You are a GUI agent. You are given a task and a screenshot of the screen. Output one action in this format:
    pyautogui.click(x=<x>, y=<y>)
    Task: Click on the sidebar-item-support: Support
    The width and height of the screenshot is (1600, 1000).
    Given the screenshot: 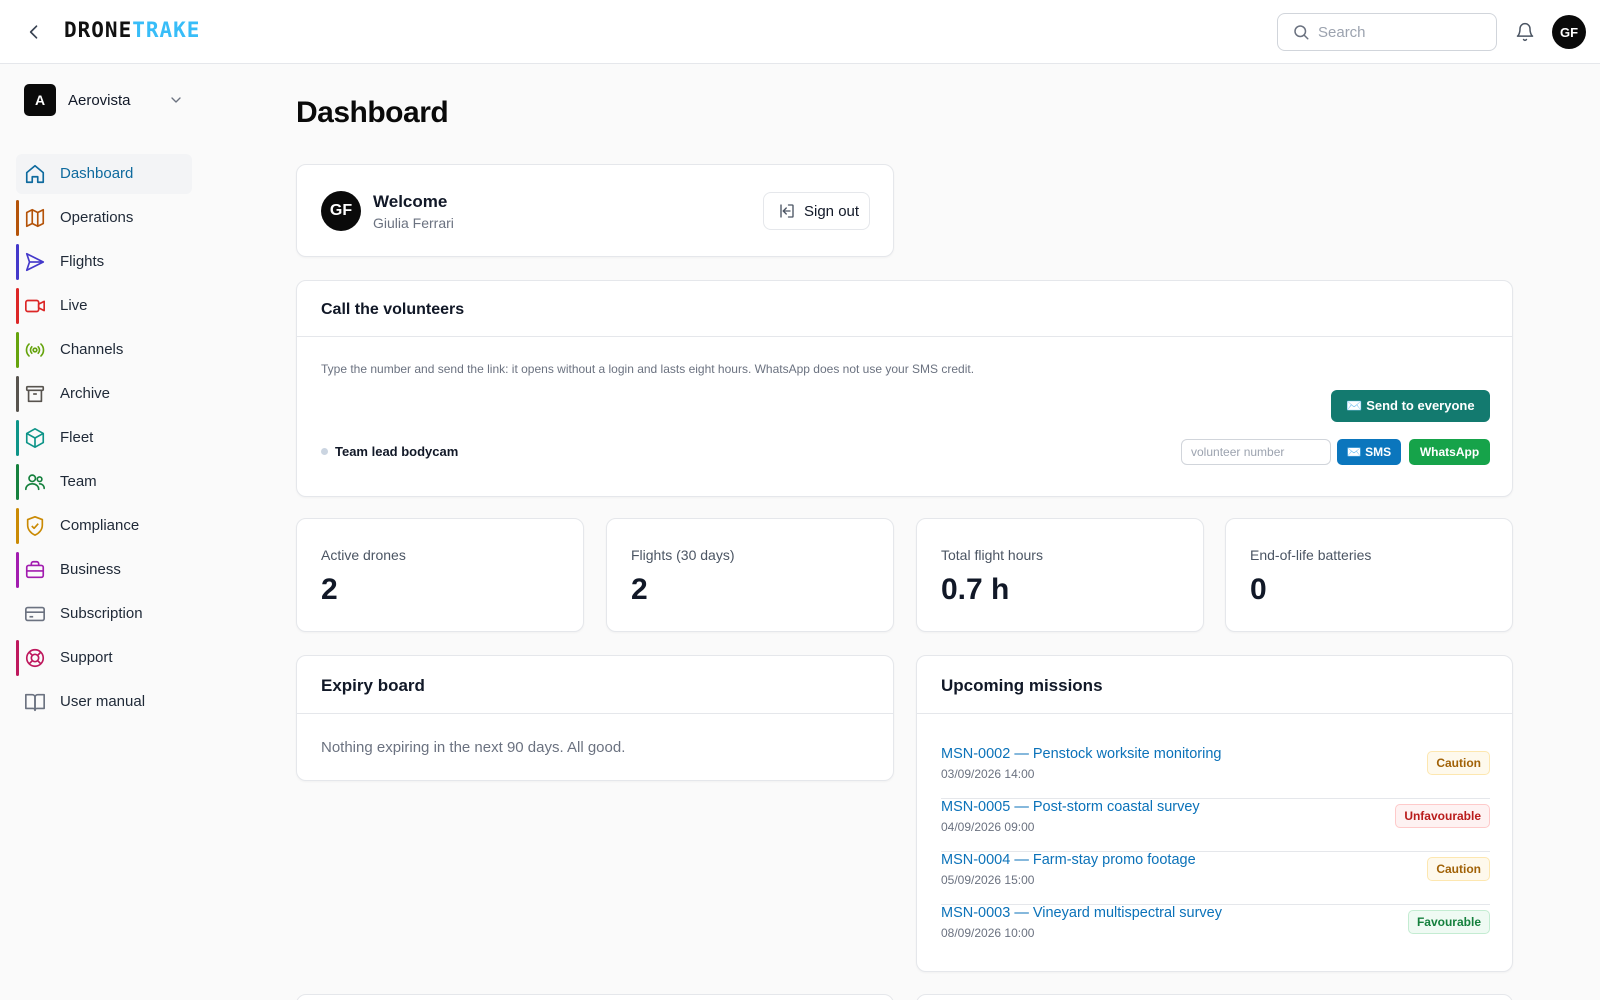 What is the action you would take?
    pyautogui.click(x=104, y=658)
    